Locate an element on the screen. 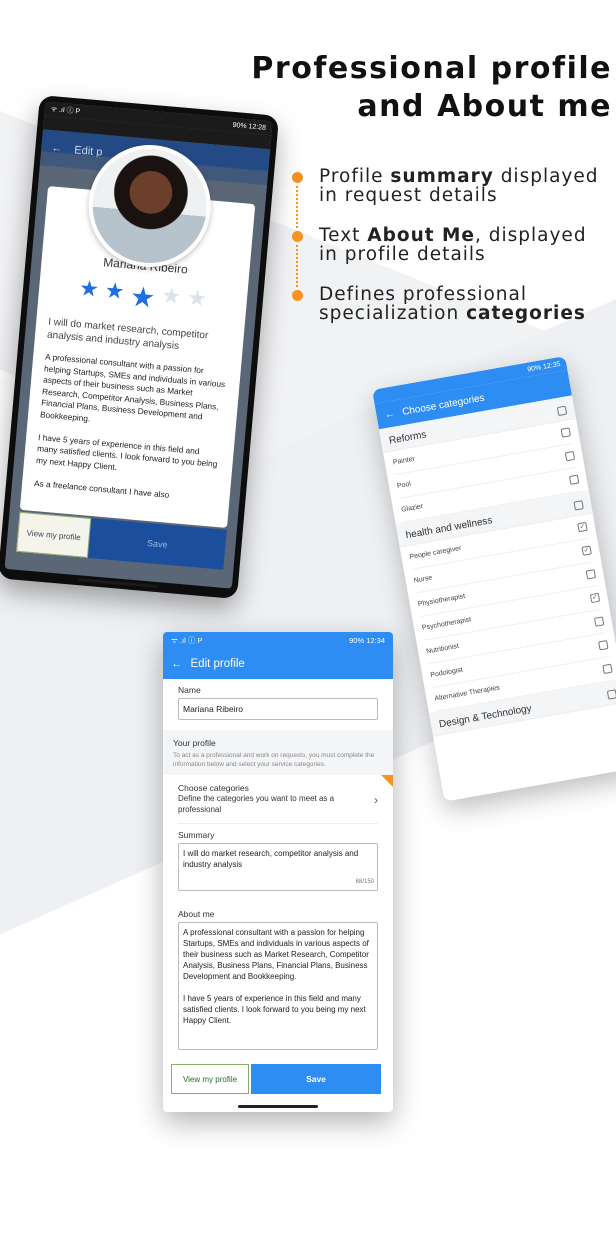 The height and width of the screenshot is (1233, 616). name-input: Mariana Ribeiro is located at coordinates (278, 709).